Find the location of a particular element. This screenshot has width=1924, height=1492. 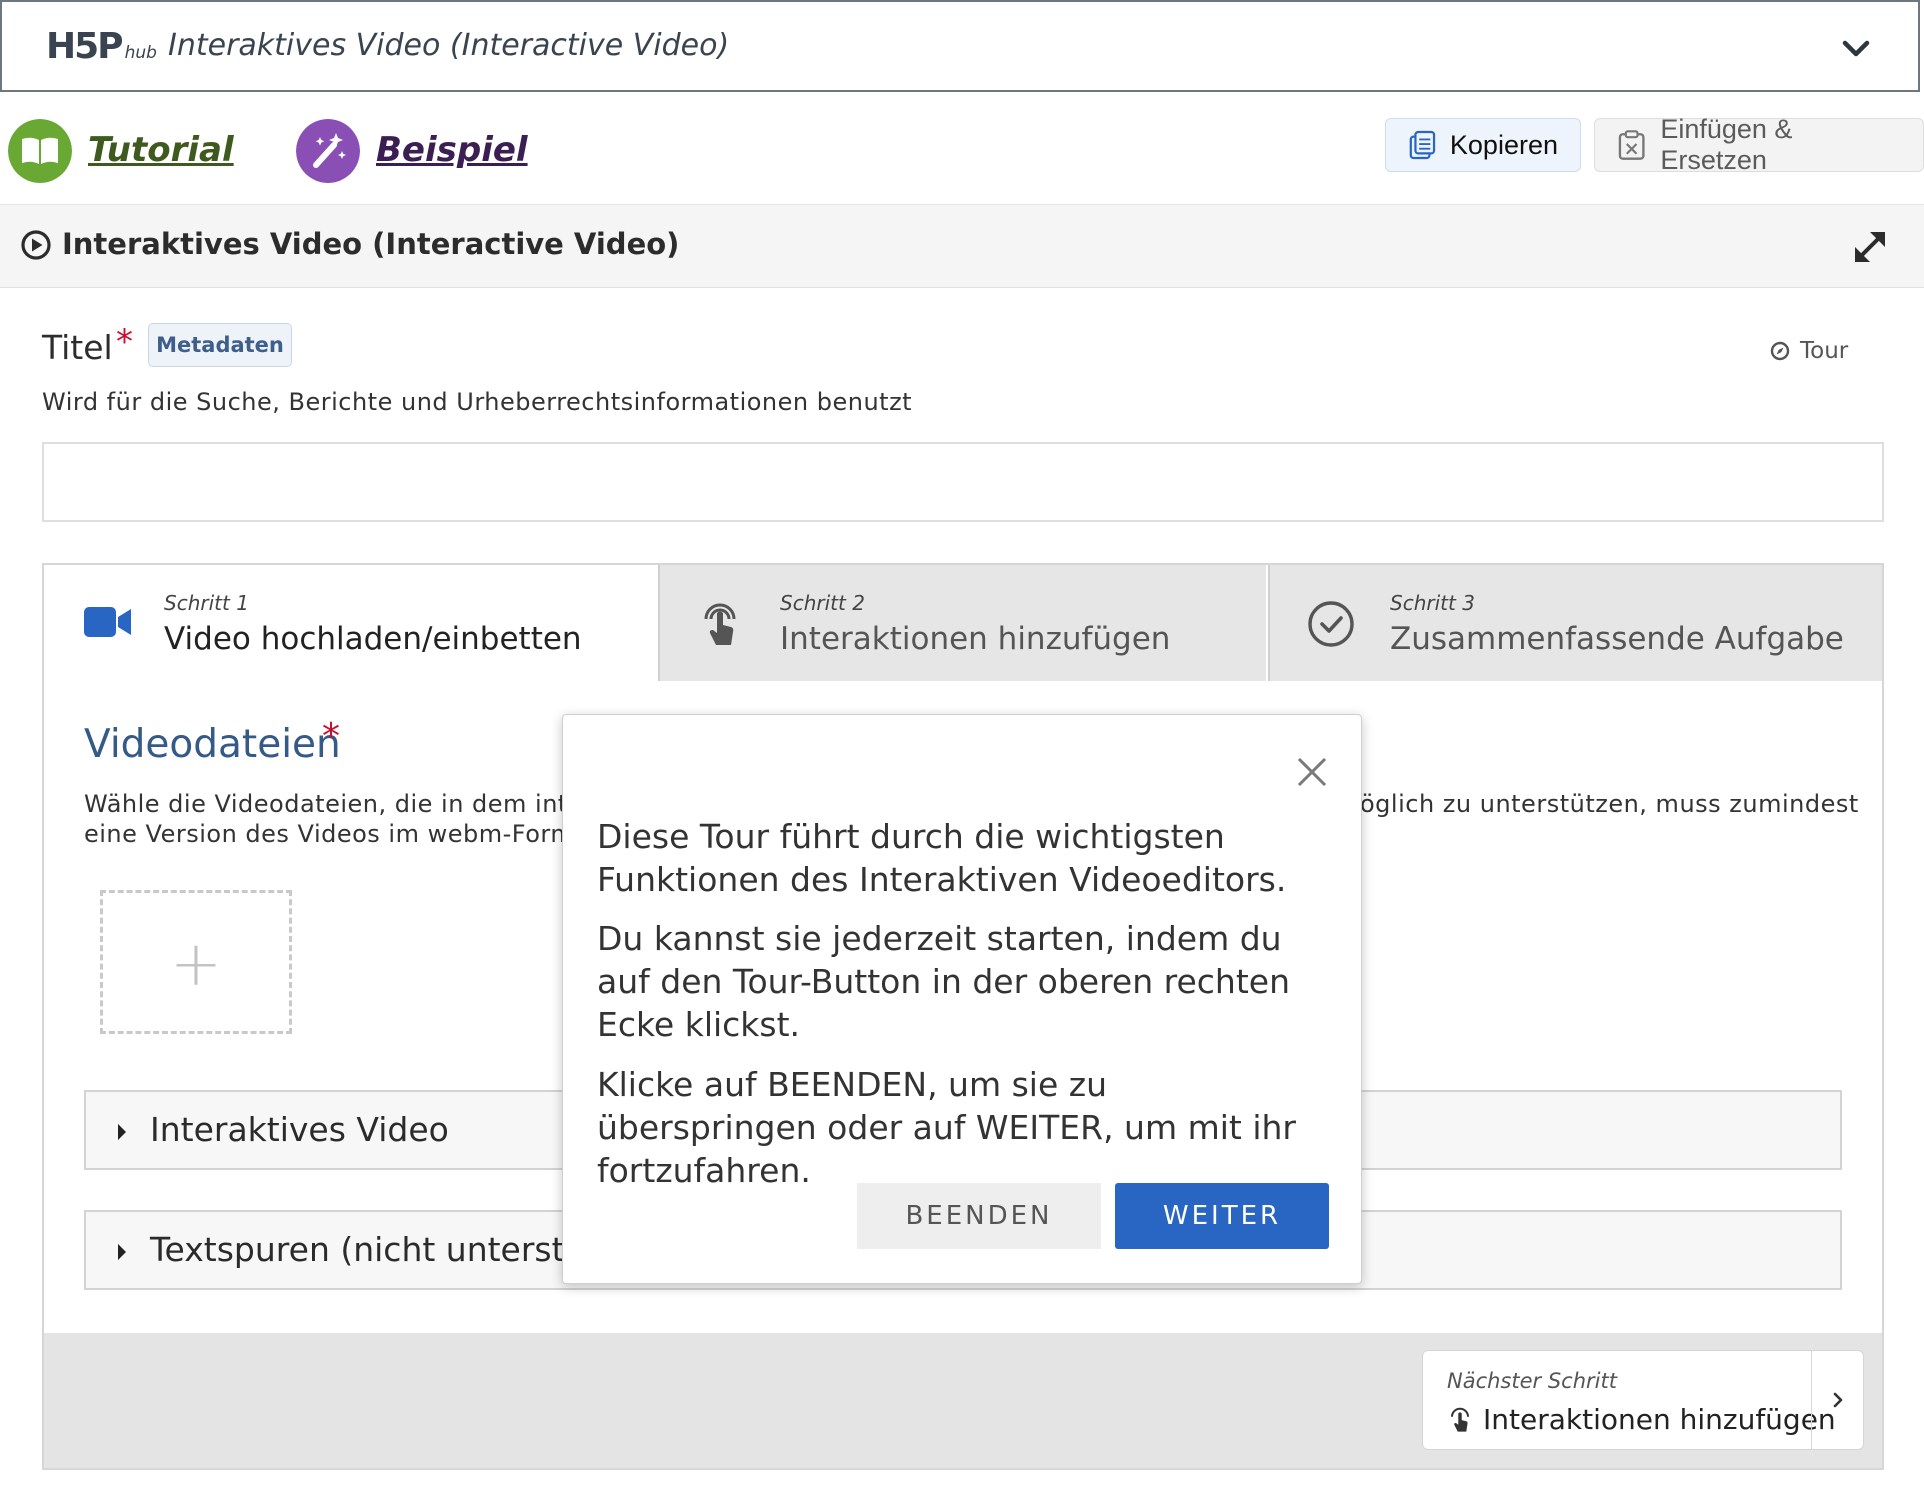

copy-icon is located at coordinates (1422, 145).